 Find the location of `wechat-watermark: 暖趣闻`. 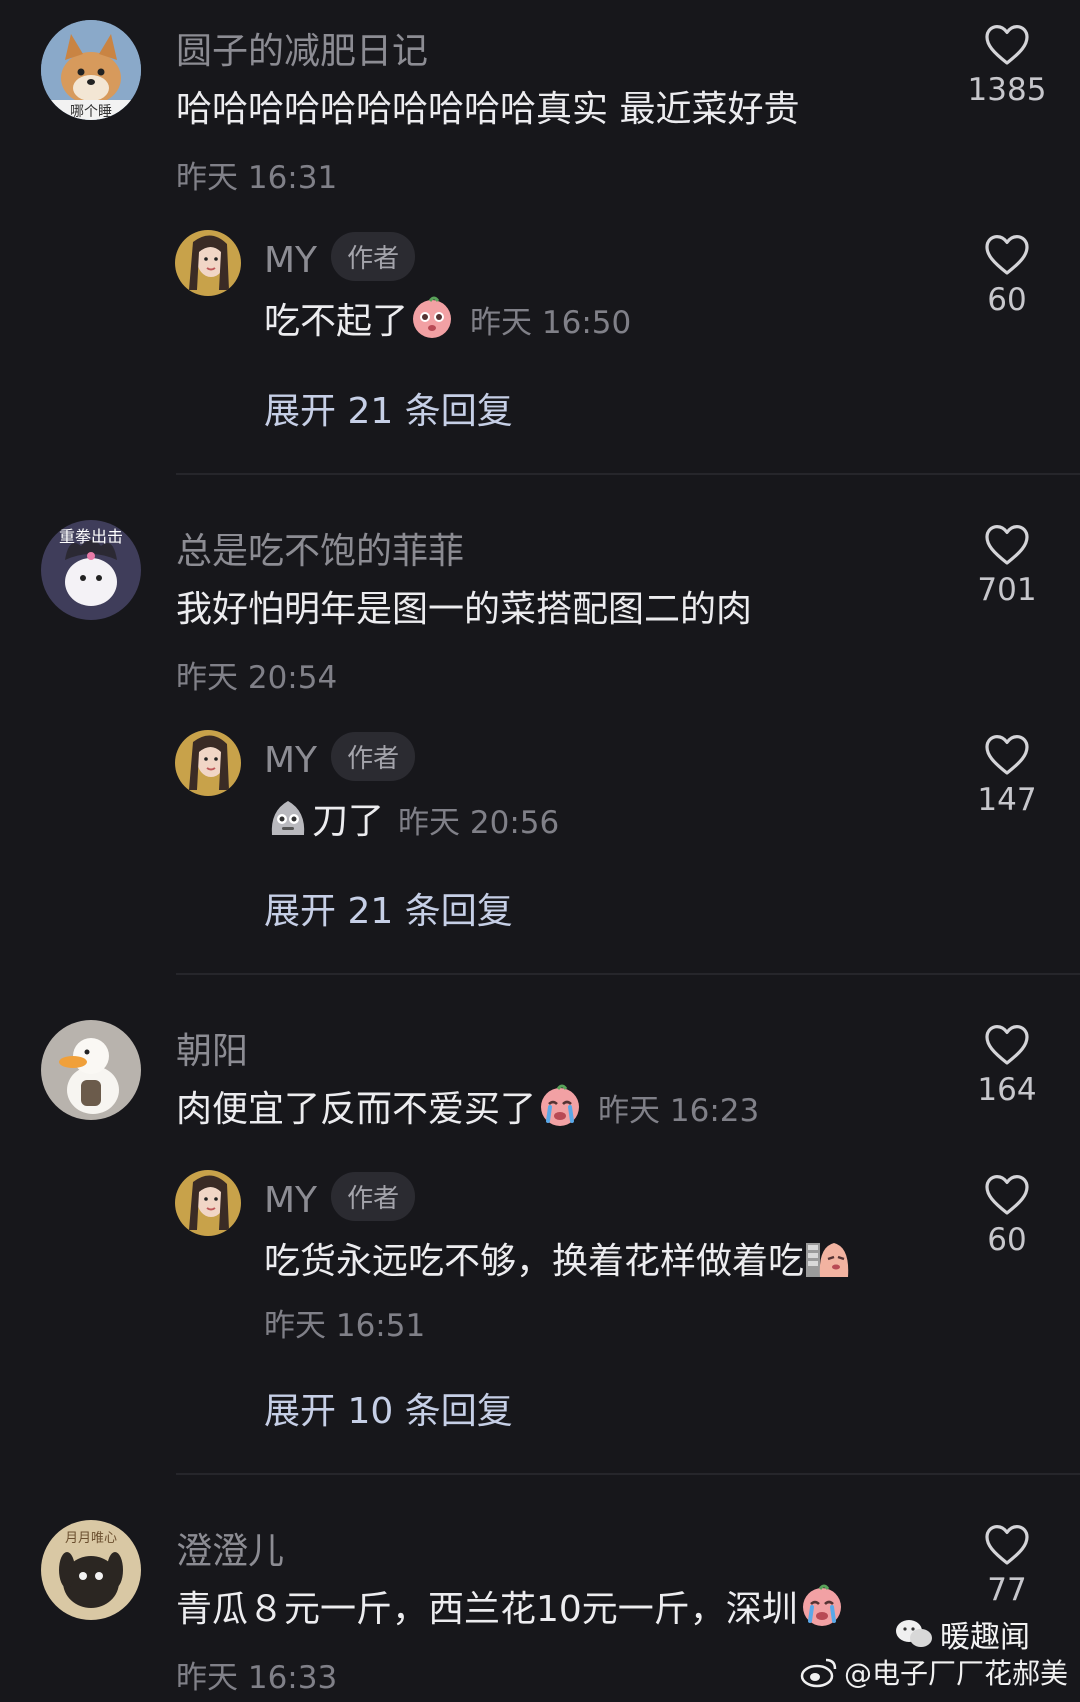

wechat-watermark: 暖趣闻 is located at coordinates (962, 1634).